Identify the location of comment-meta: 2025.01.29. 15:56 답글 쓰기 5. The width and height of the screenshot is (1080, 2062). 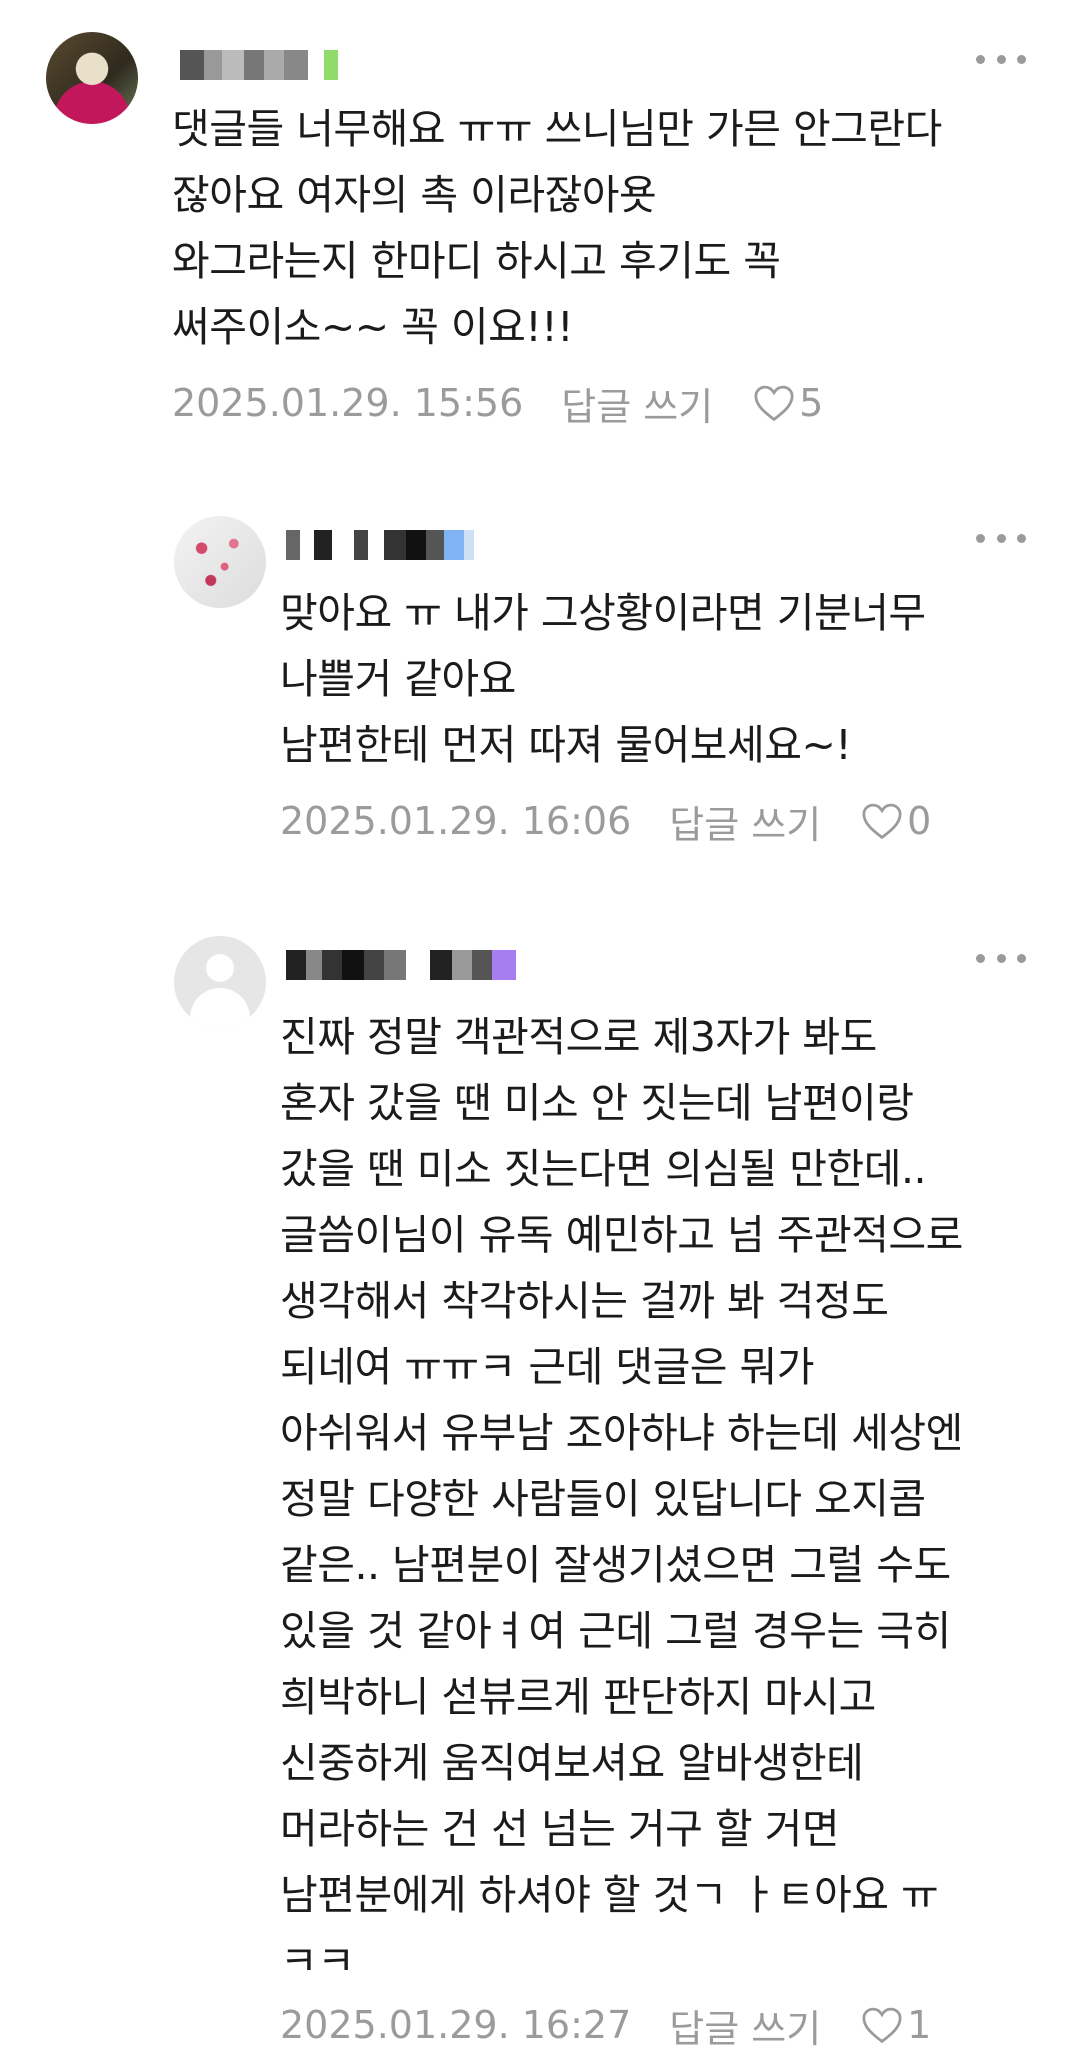
(497, 403).